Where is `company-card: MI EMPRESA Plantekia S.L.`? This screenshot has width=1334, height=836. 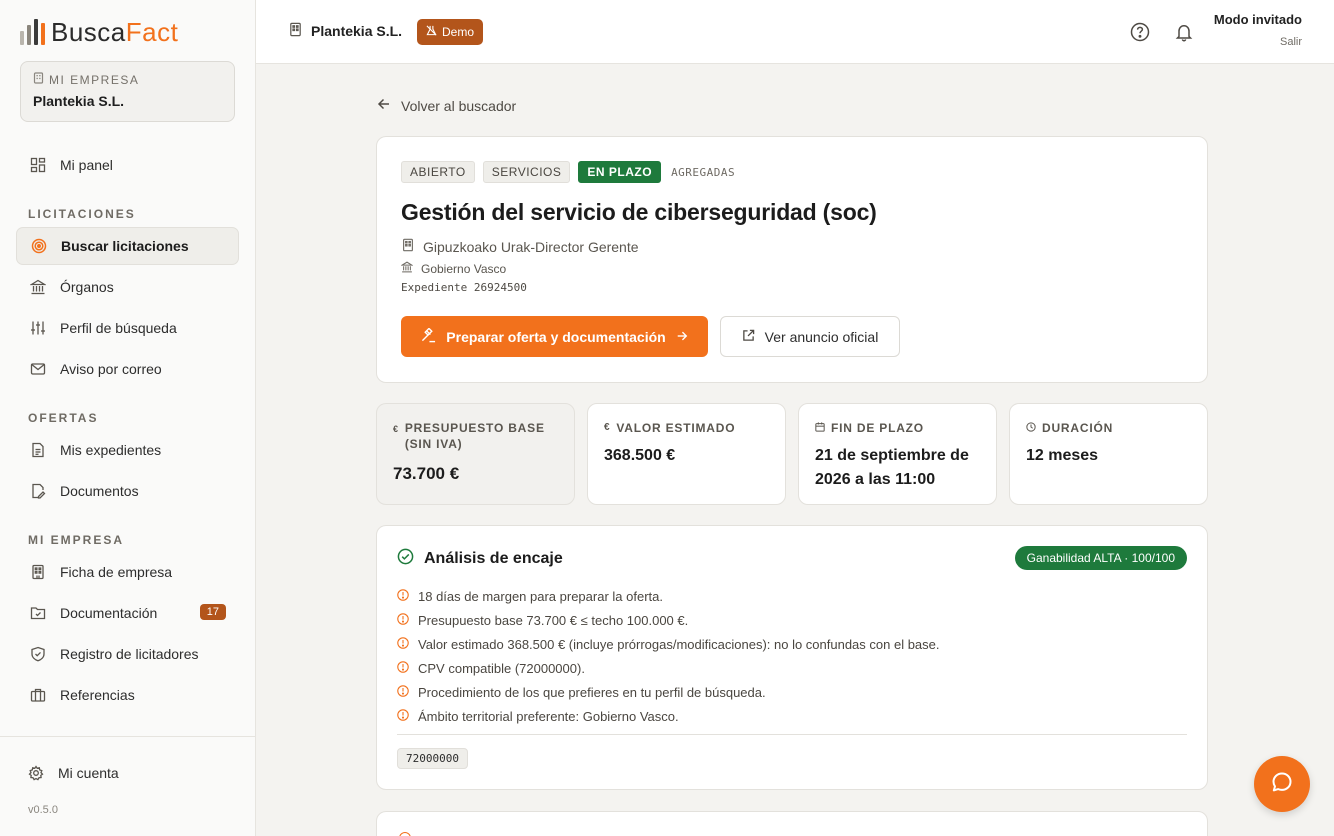
company-card: MI EMPRESA Plantekia S.L. is located at coordinates (127, 91).